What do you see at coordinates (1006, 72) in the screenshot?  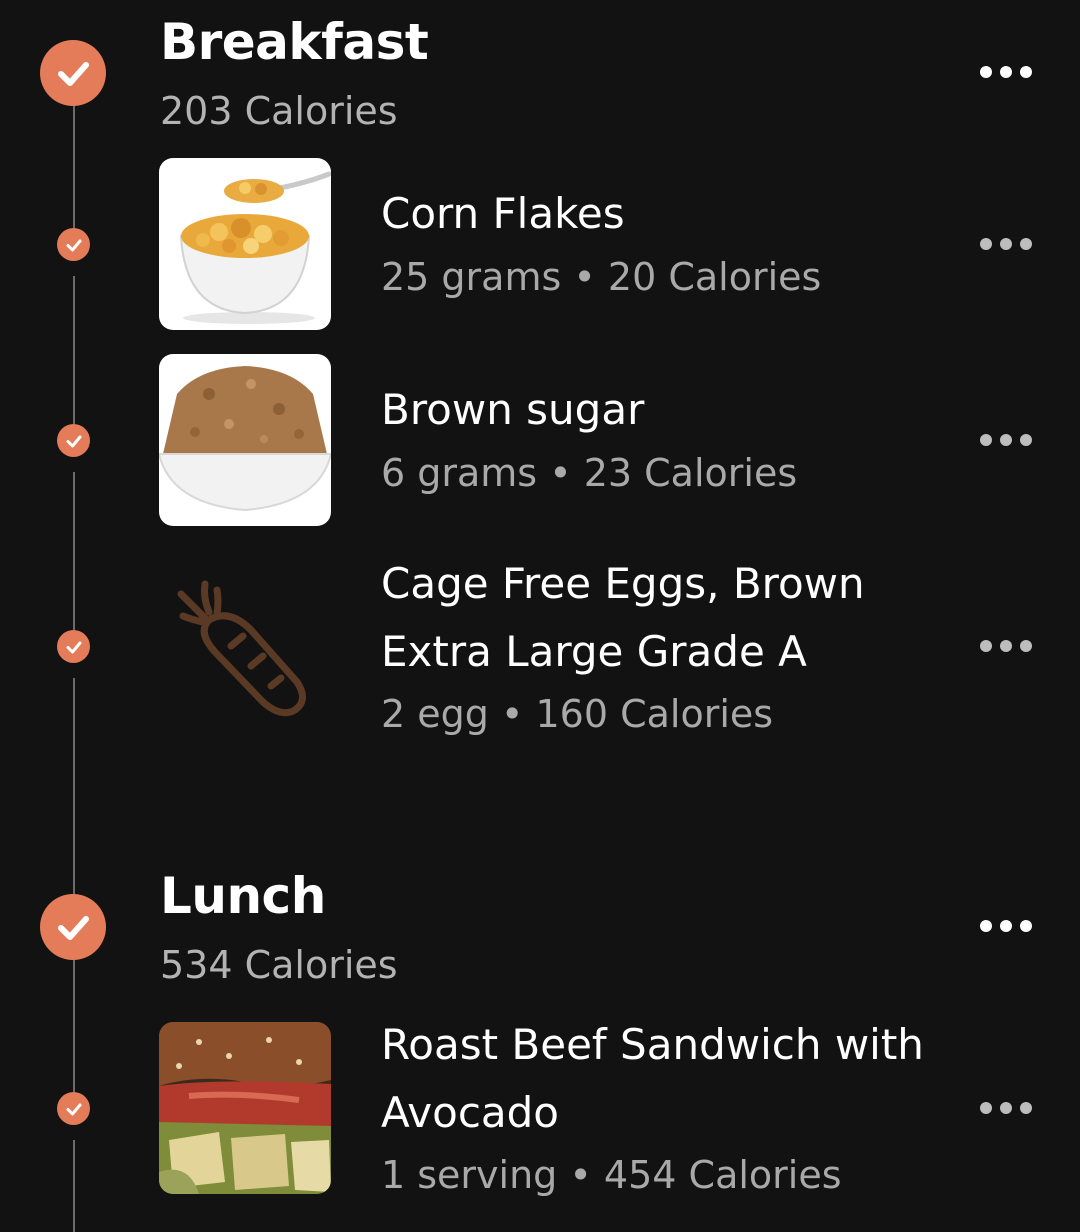 I see `breakfast-more-button` at bounding box center [1006, 72].